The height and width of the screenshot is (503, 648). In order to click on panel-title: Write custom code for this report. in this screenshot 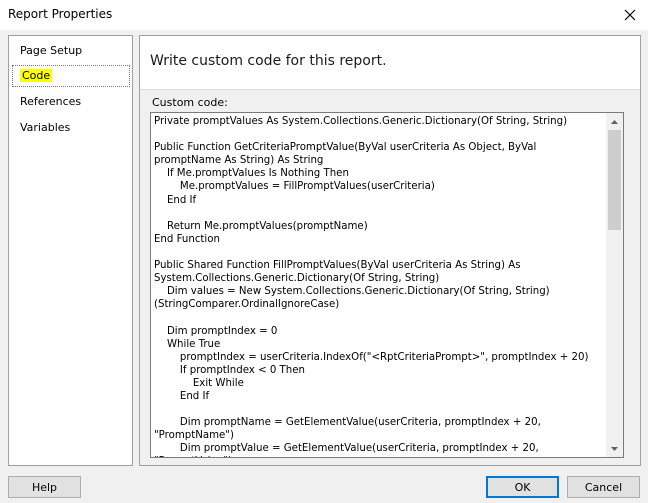, I will do `click(268, 61)`.